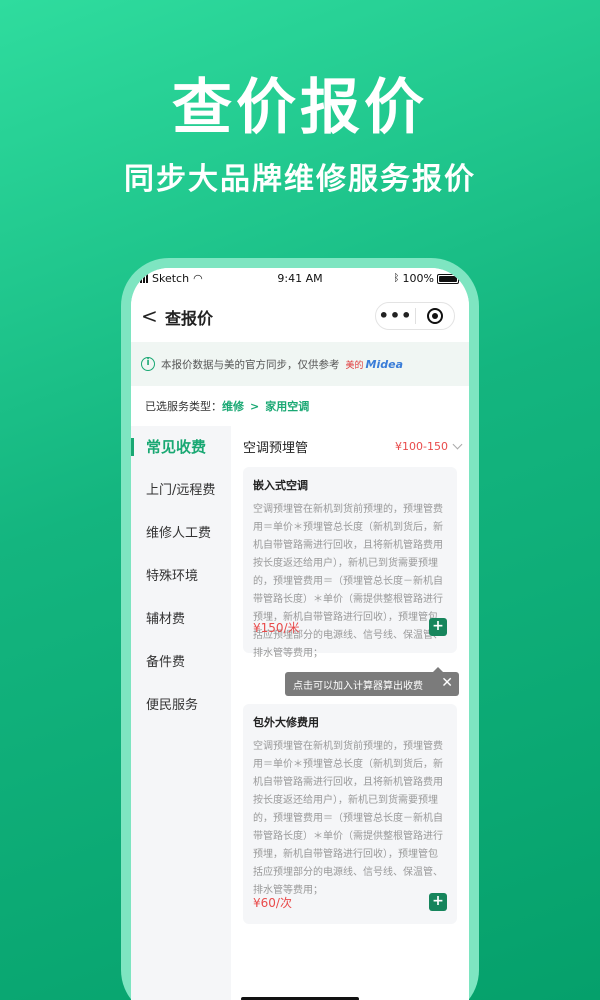 The image size is (600, 1000). I want to click on fee-card-price: ¥150/米, so click(276, 628).